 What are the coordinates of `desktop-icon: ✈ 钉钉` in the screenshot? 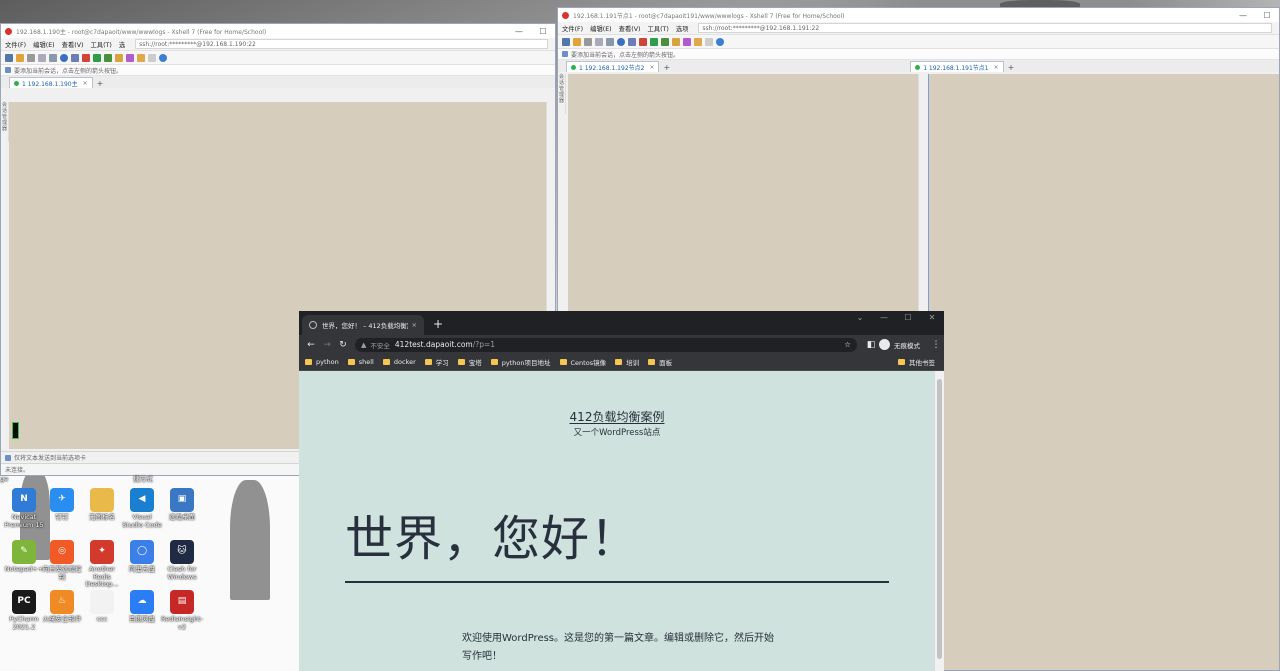 It's located at (62, 505).